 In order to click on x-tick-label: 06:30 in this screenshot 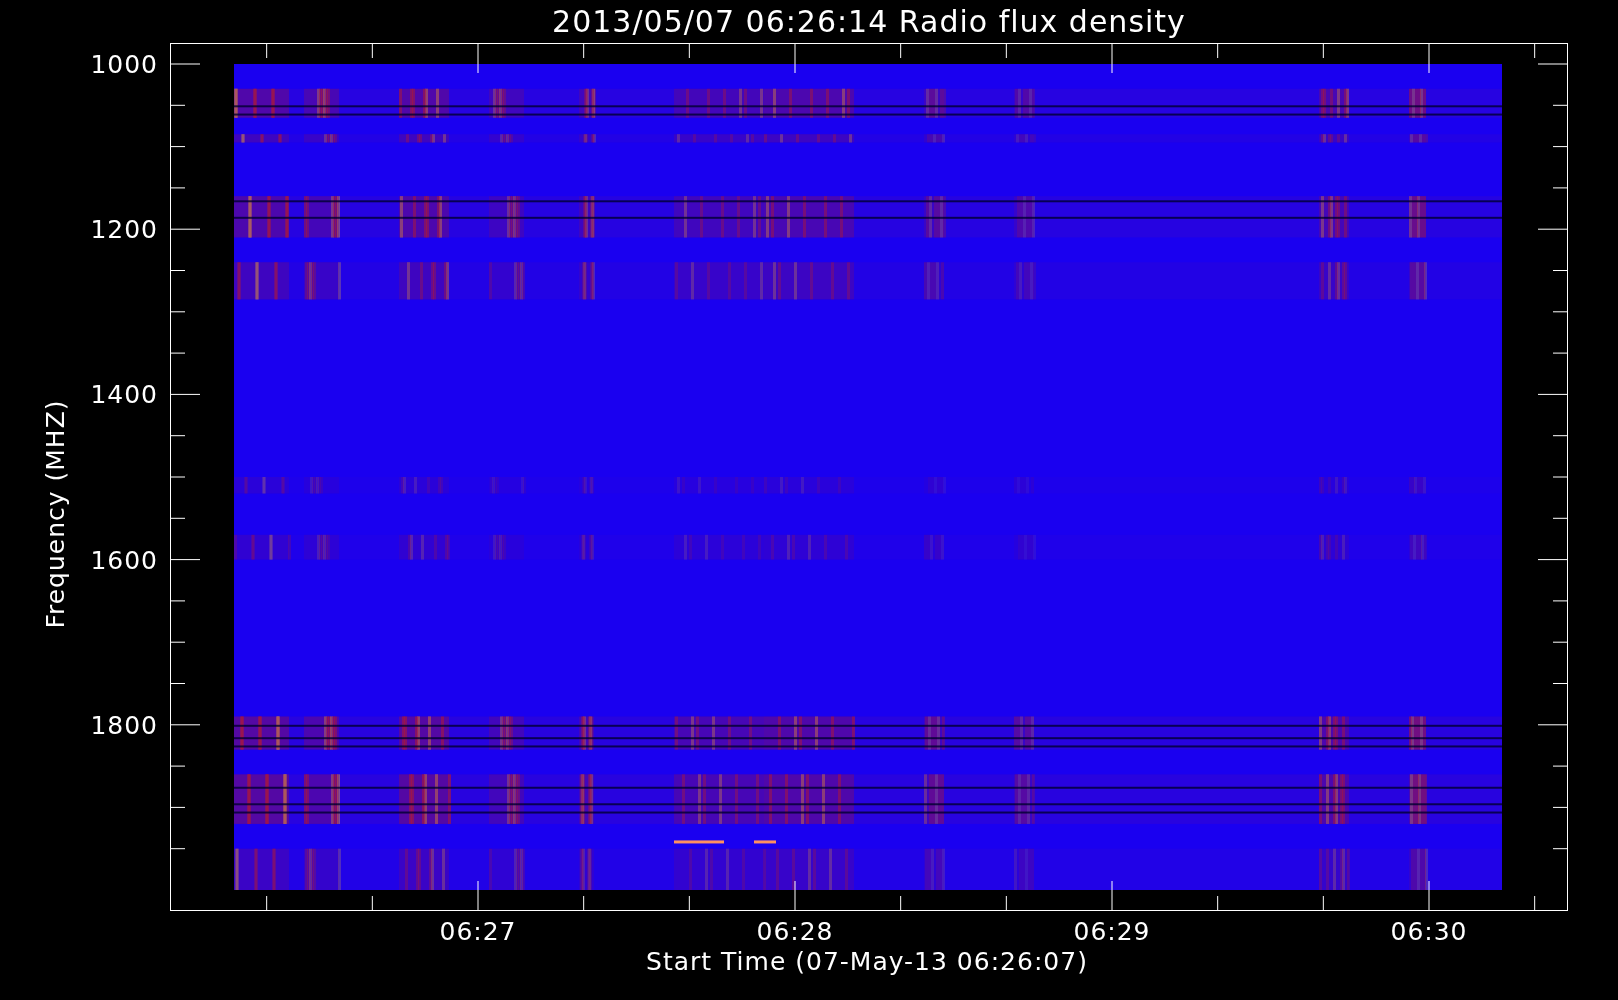, I will do `click(1429, 931)`.